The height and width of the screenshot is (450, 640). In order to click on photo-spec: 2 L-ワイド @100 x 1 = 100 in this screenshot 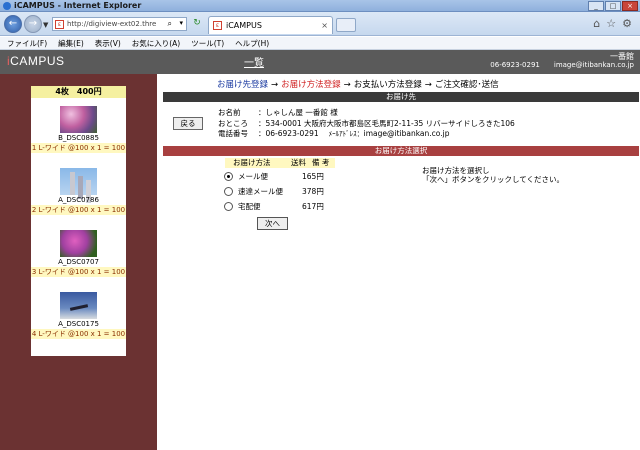, I will do `click(78, 210)`.